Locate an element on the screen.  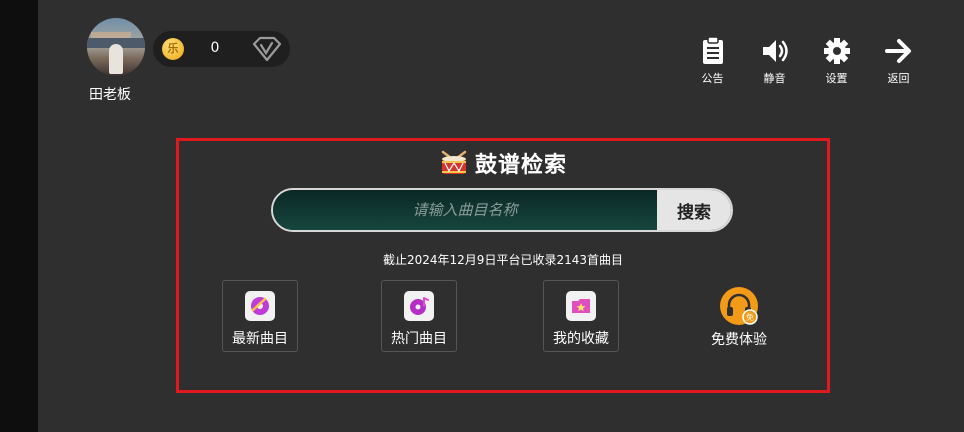
latest-songs-button: 最新曲目 is located at coordinates (260, 316).